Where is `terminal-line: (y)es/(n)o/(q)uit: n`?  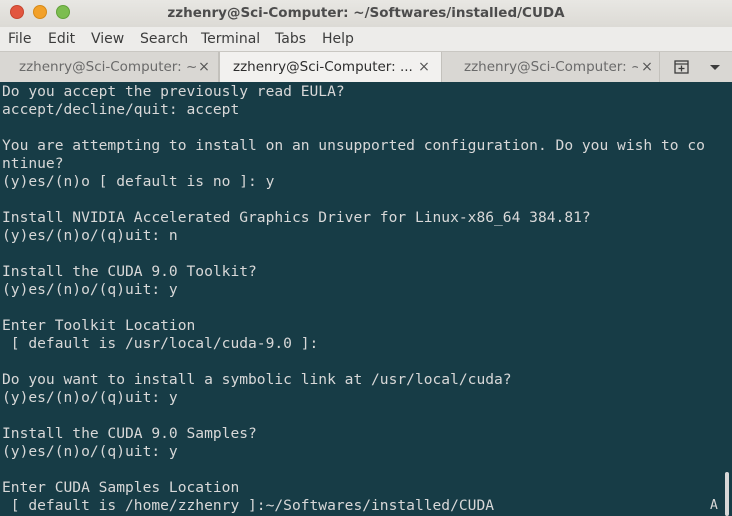 terminal-line: (y)es/(n)o/(q)uit: n is located at coordinates (90, 235).